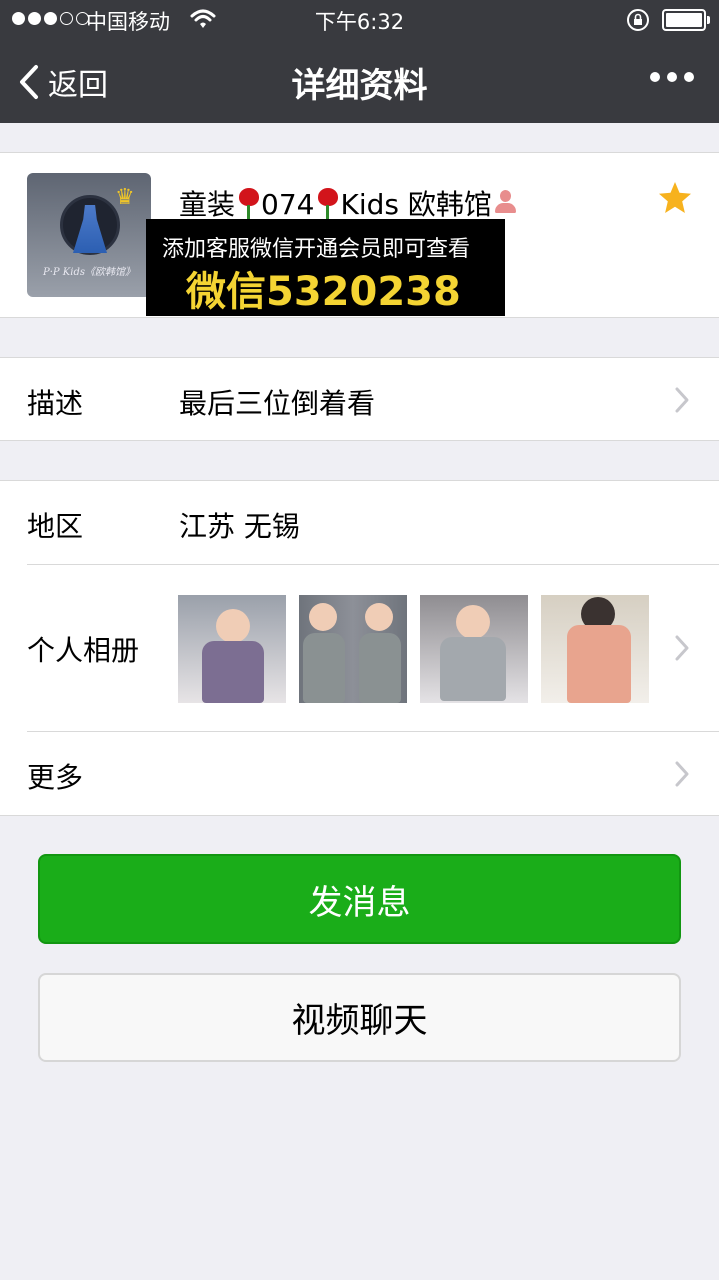 The width and height of the screenshot is (719, 1280). Describe the element at coordinates (655, 77) in the screenshot. I see `more-dots-icon` at that location.